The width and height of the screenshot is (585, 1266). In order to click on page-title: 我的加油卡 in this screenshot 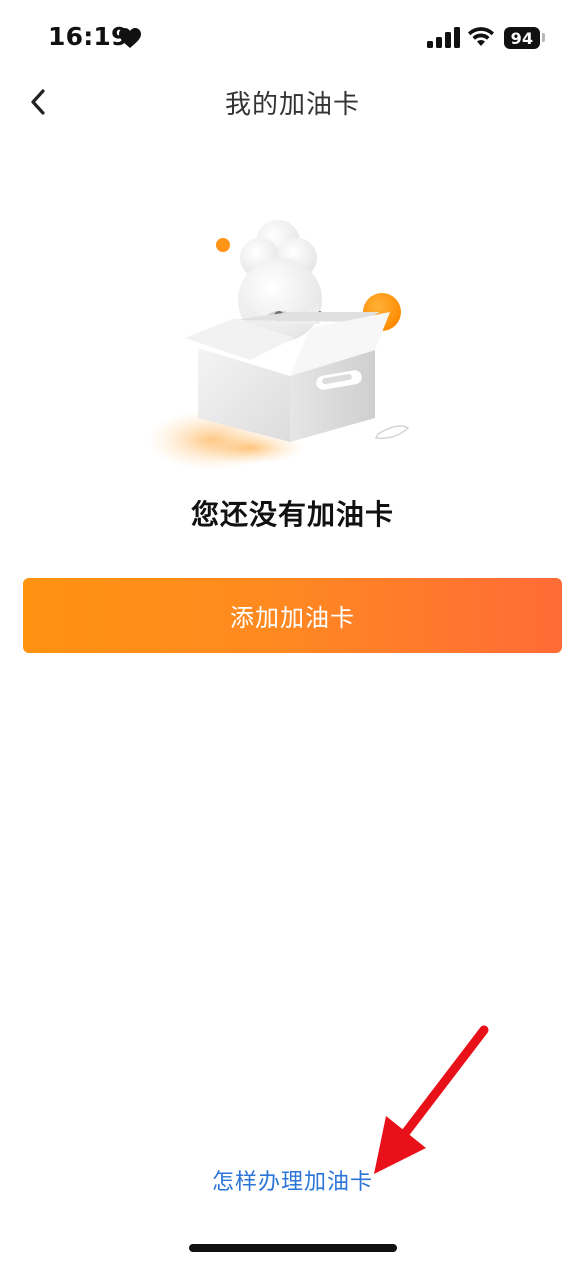, I will do `click(292, 105)`.